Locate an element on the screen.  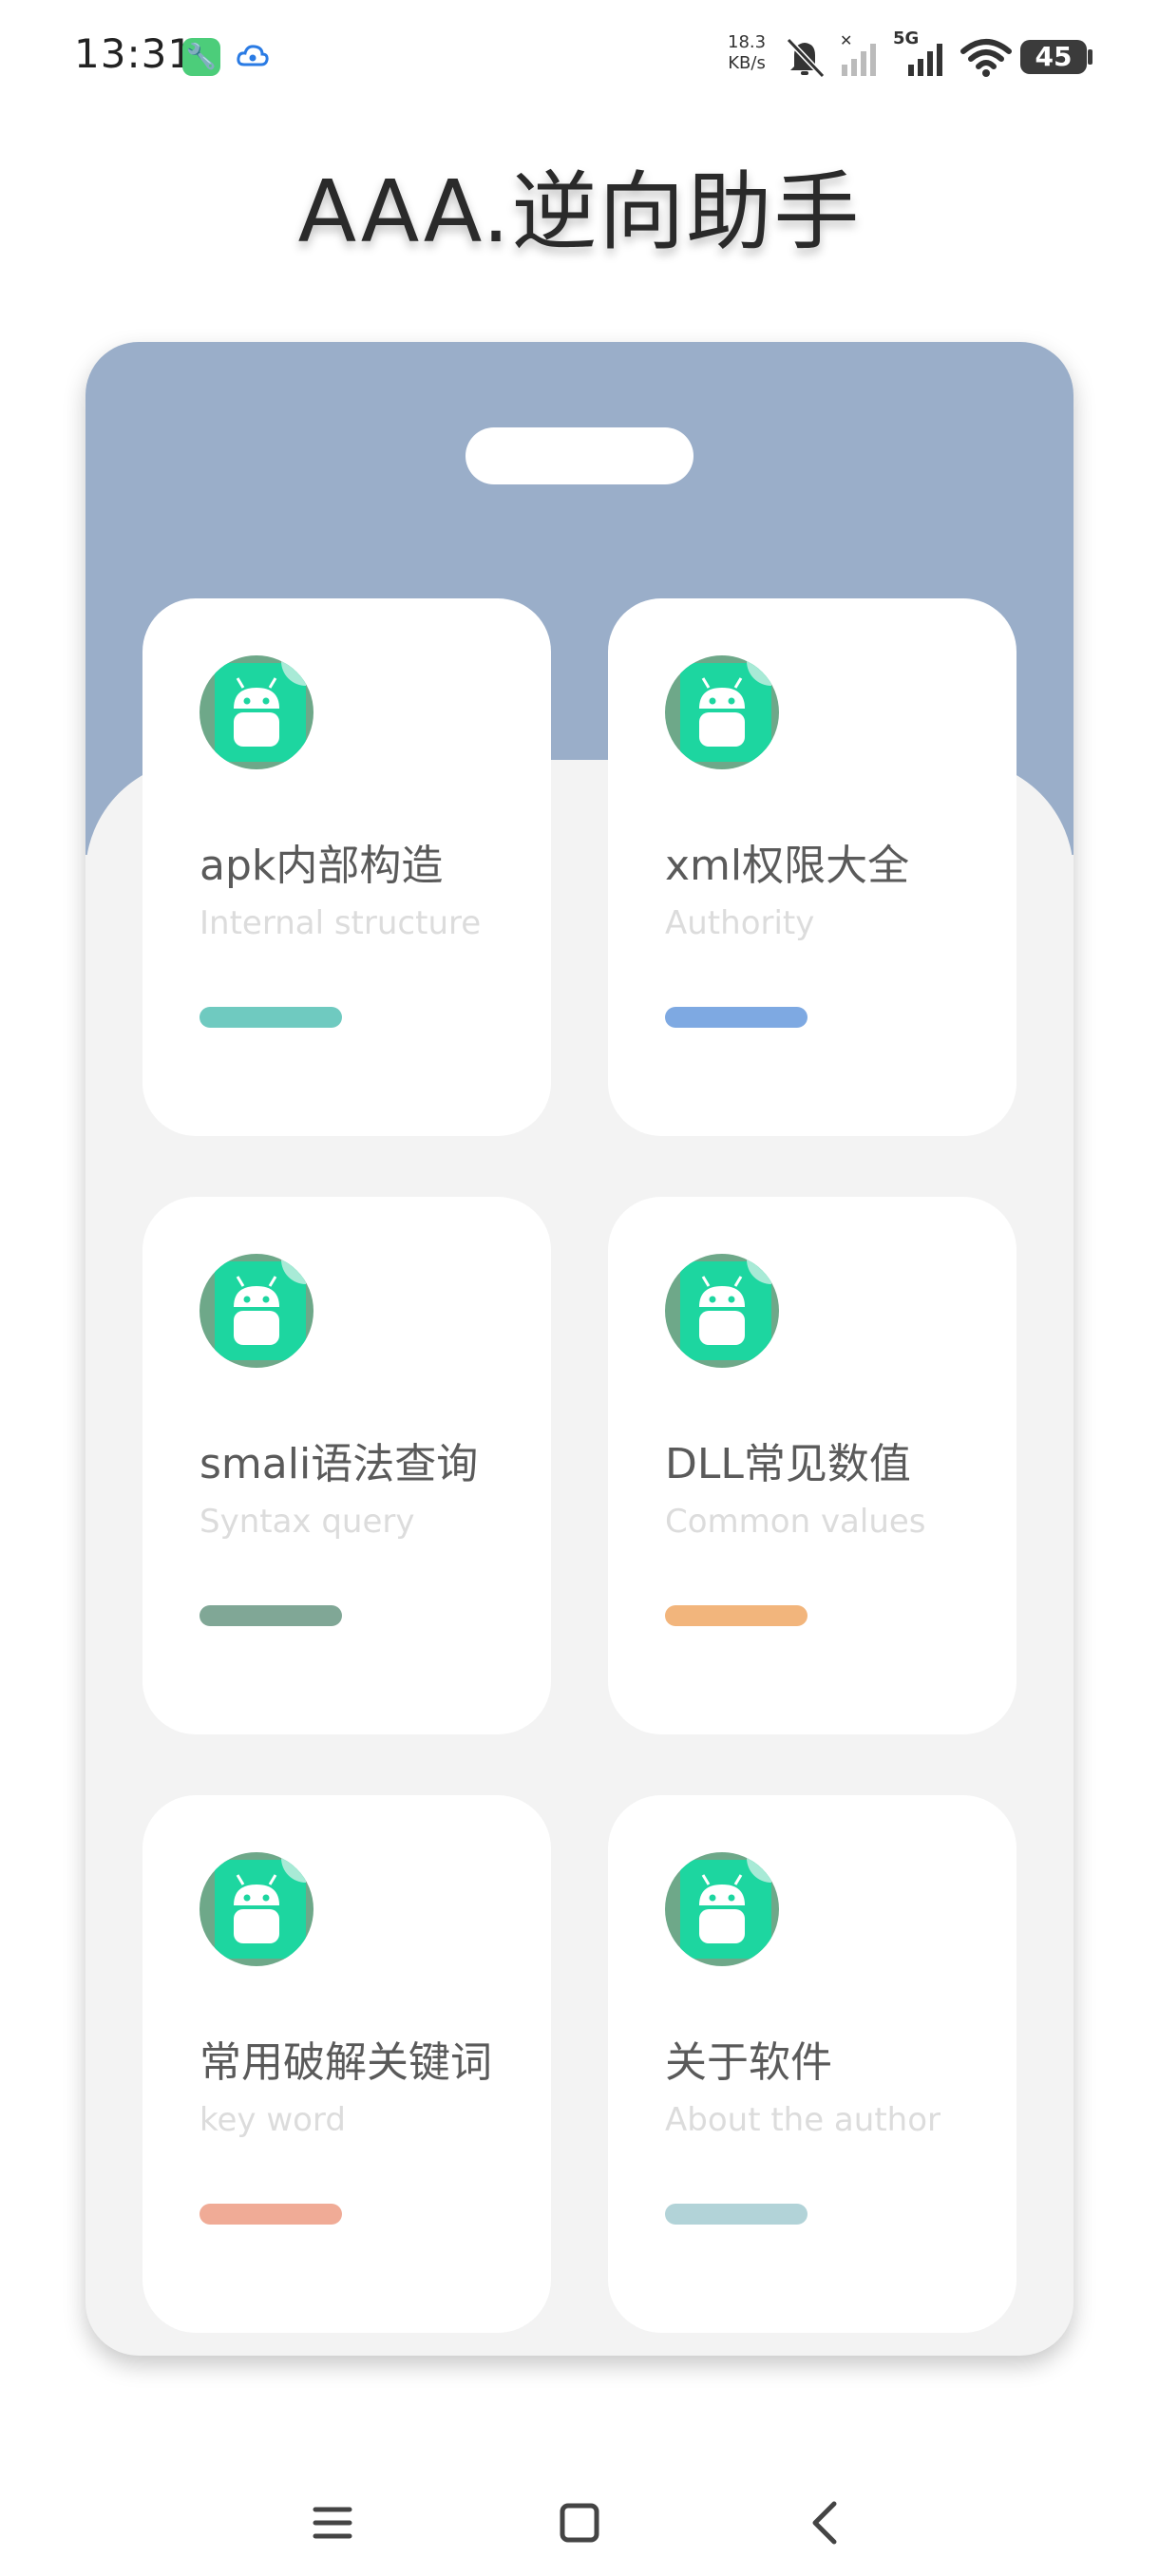
panel-handle is located at coordinates (580, 455).